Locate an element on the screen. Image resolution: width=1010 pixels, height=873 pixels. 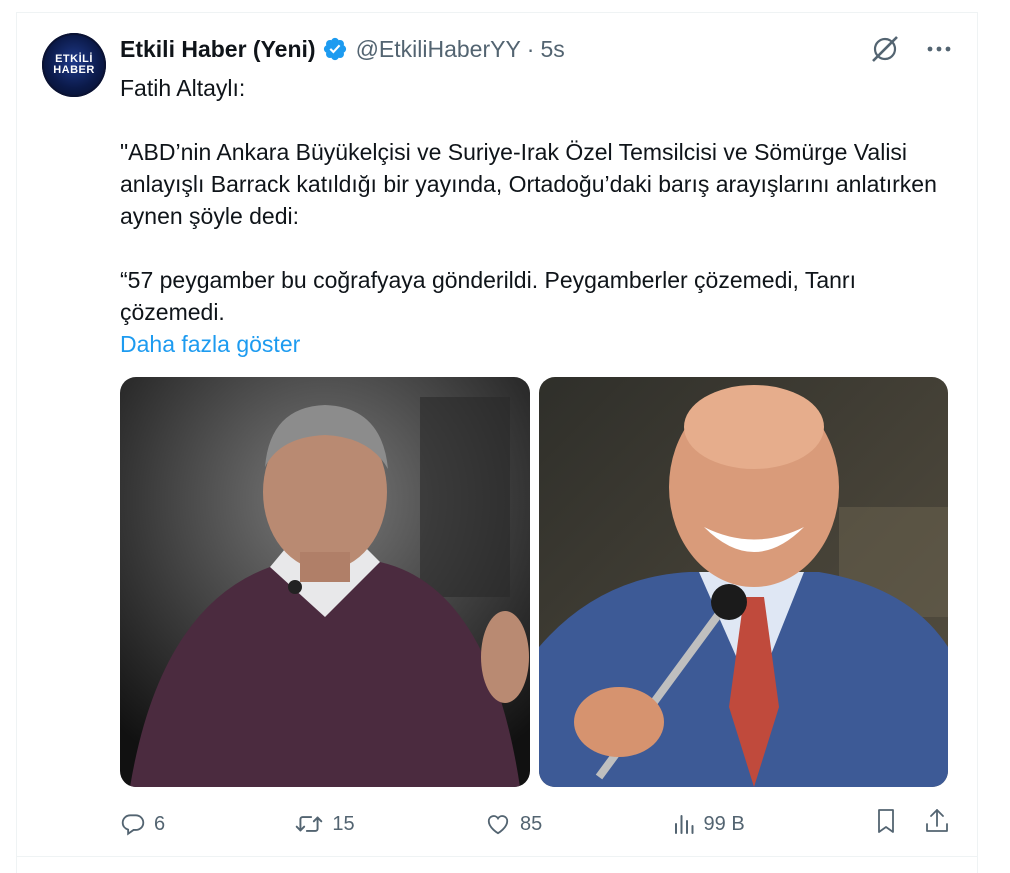
reply-icon is located at coordinates (133, 825).